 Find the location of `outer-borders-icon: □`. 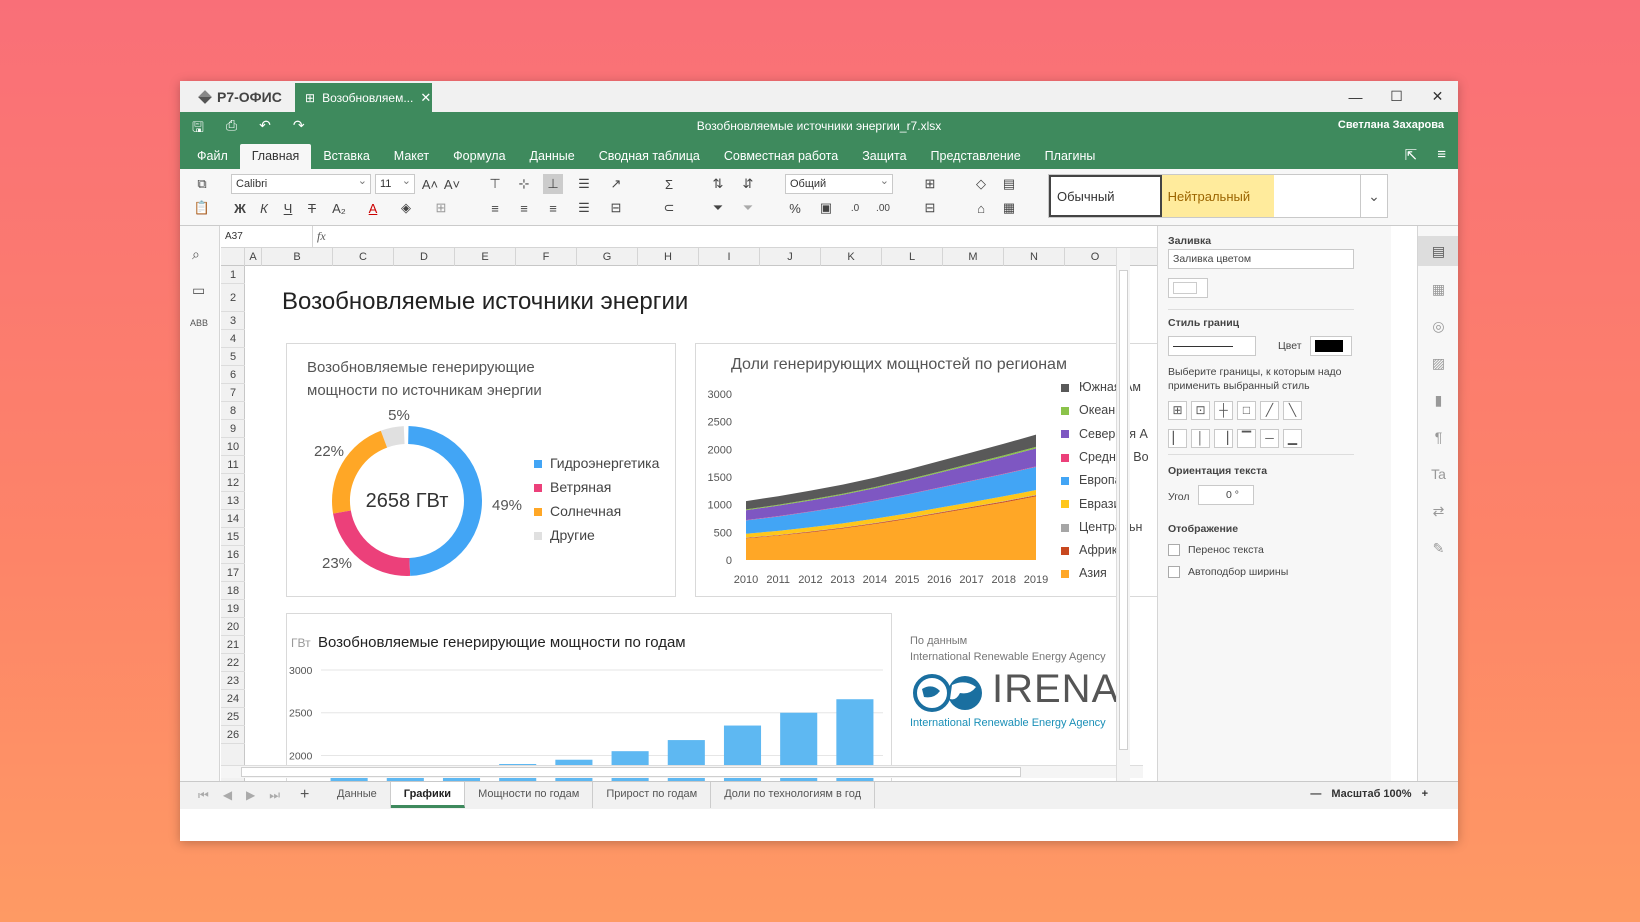

outer-borders-icon: □ is located at coordinates (1246, 410).